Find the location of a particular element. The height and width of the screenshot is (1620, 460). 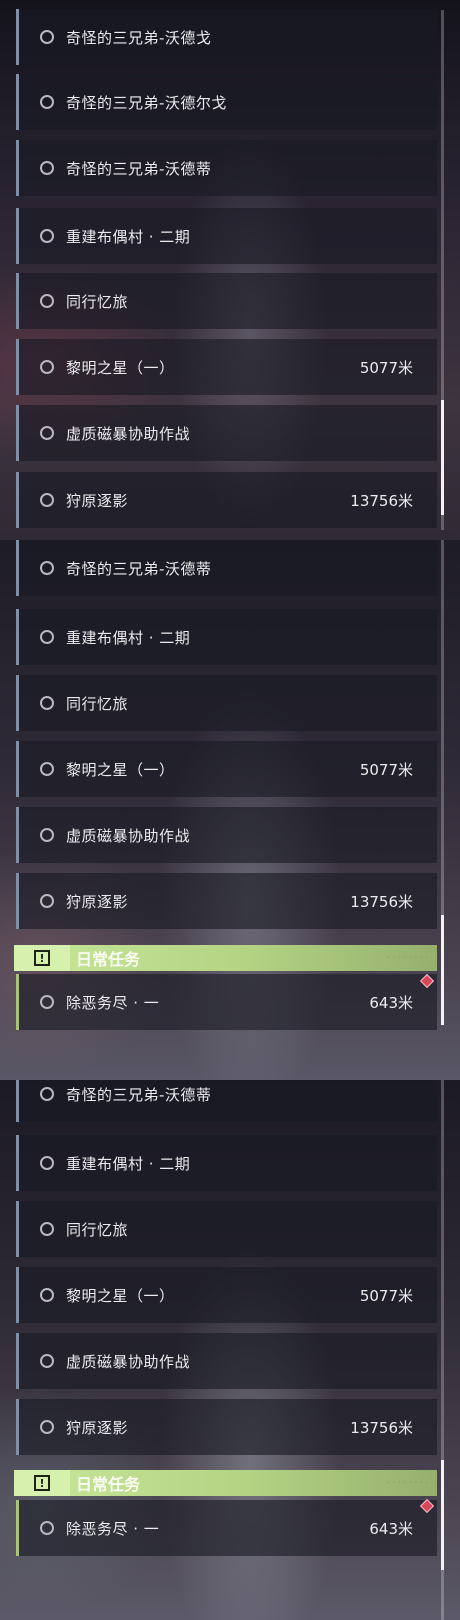

quest-row: 奇怪的三兄弟-沃德戈 is located at coordinates (226, 37).